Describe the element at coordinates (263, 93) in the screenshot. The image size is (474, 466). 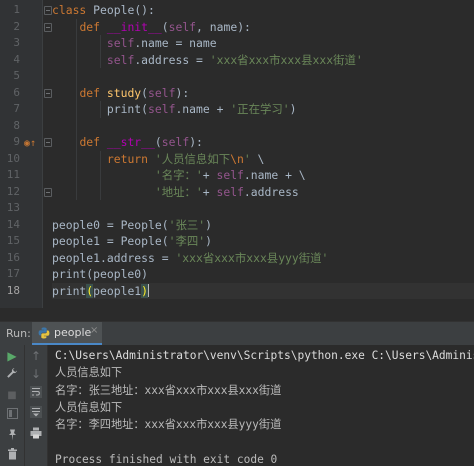
I see `code-line: def study(self):` at that location.